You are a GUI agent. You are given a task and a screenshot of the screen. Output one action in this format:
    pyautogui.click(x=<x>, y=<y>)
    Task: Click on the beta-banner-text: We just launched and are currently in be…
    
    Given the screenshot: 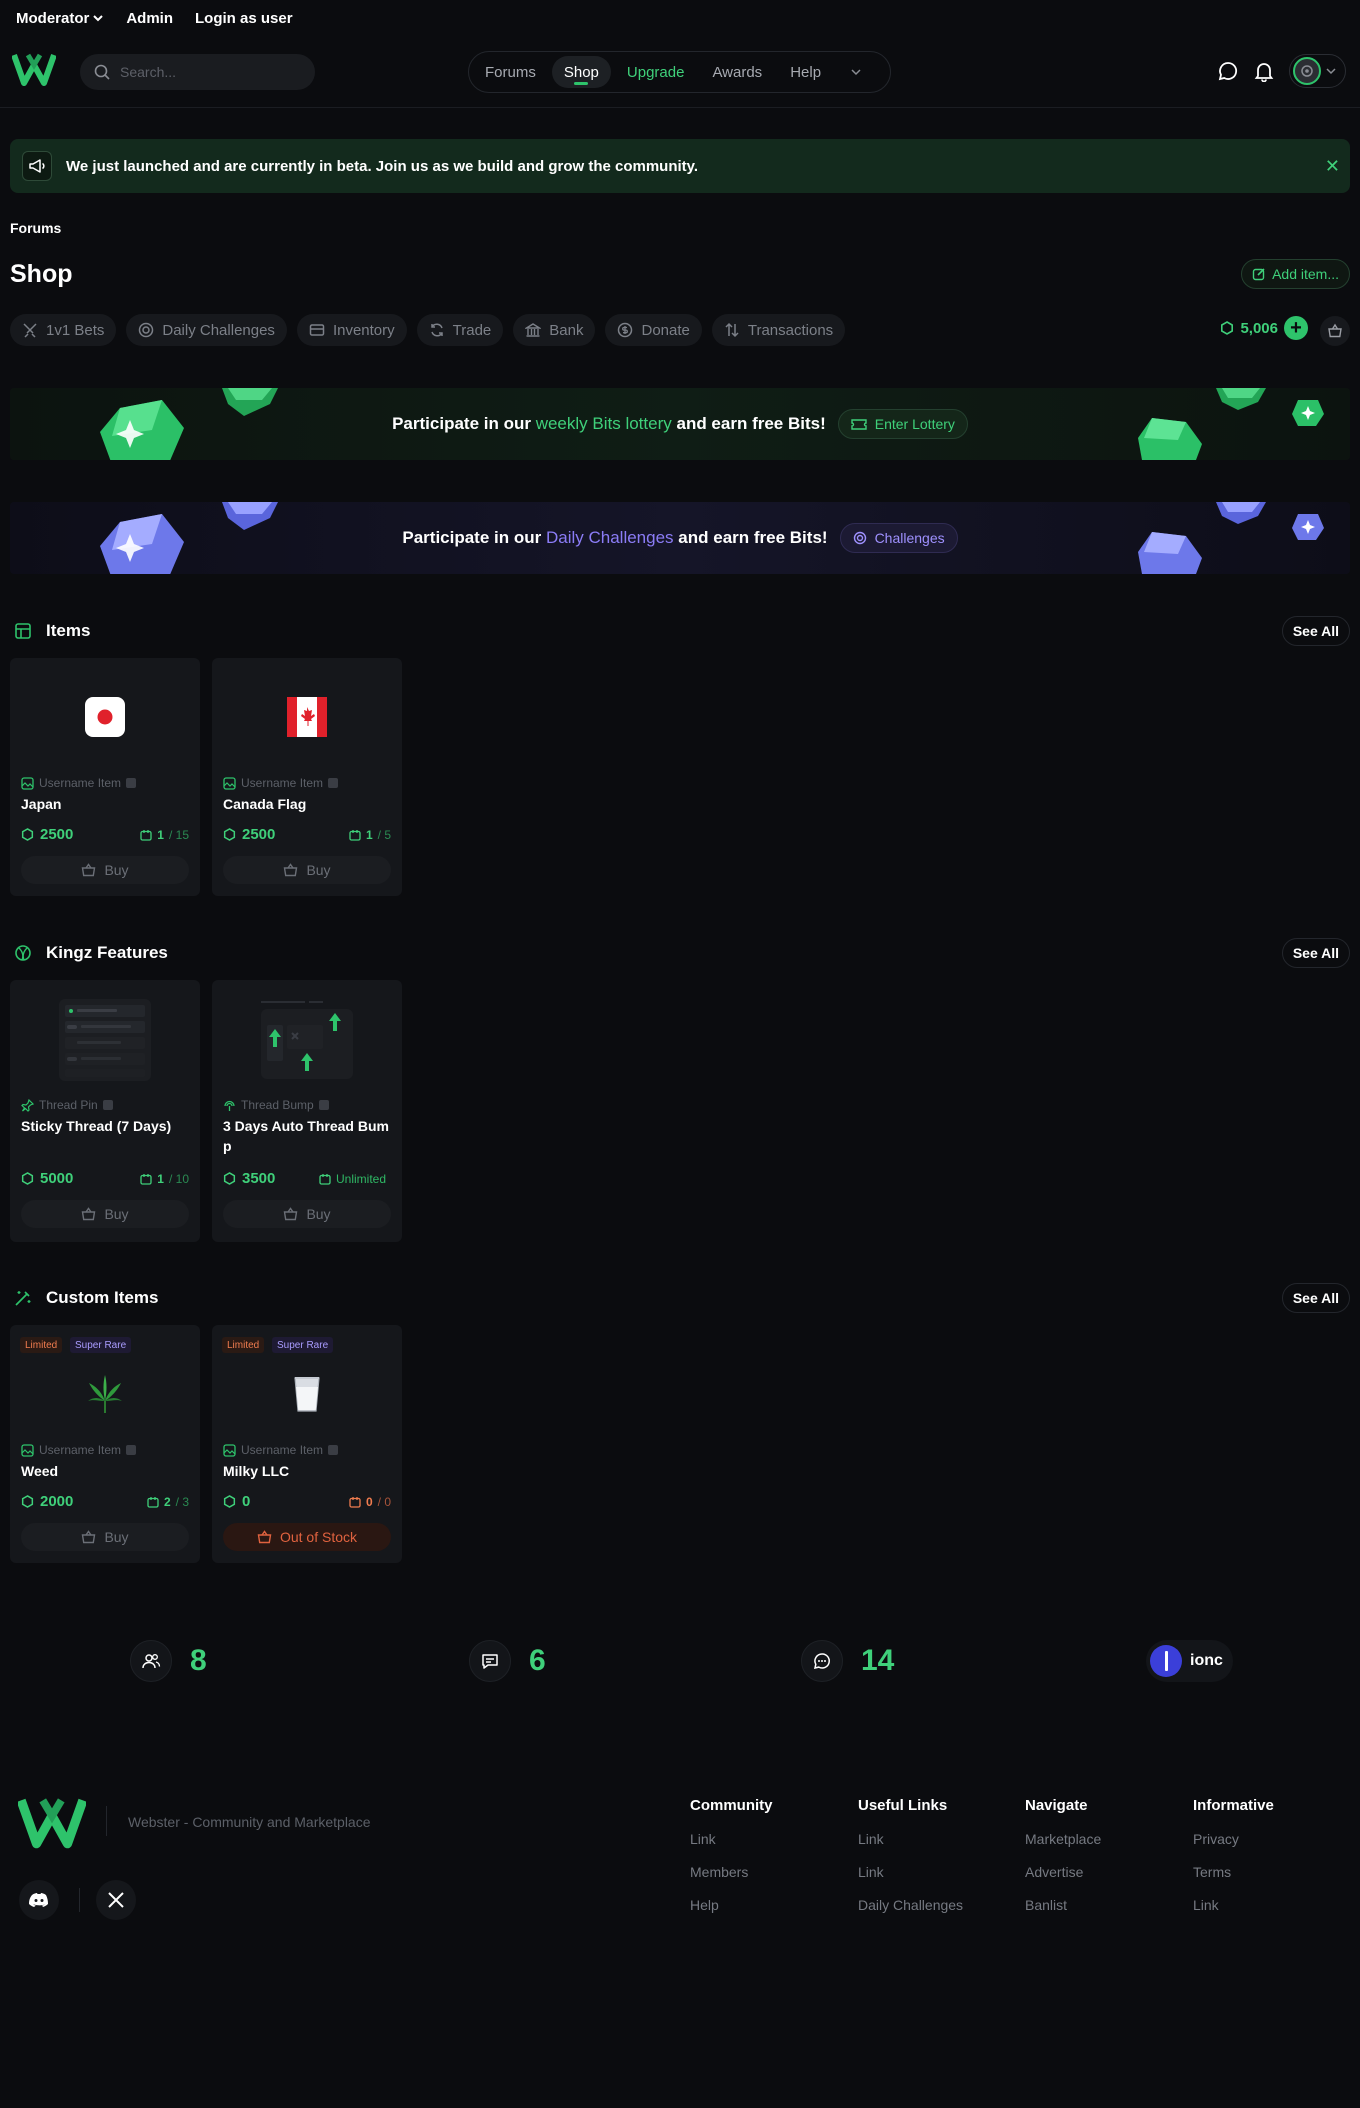 What is the action you would take?
    pyautogui.click(x=382, y=166)
    